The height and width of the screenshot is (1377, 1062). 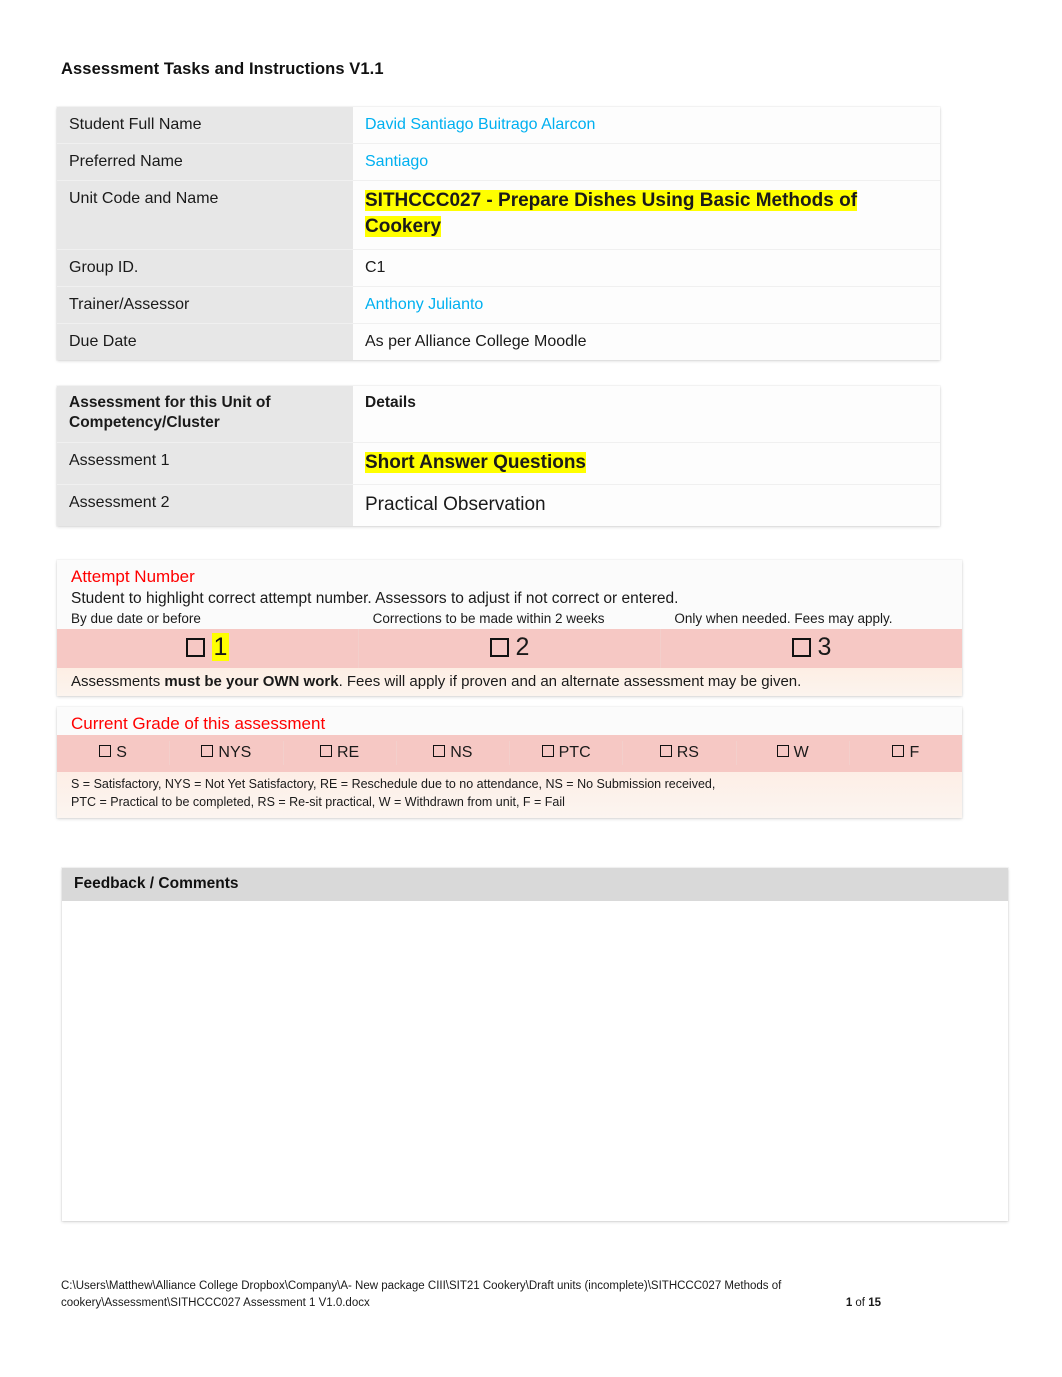 I want to click on checkbox-grade-w-icon, so click(x=782, y=751).